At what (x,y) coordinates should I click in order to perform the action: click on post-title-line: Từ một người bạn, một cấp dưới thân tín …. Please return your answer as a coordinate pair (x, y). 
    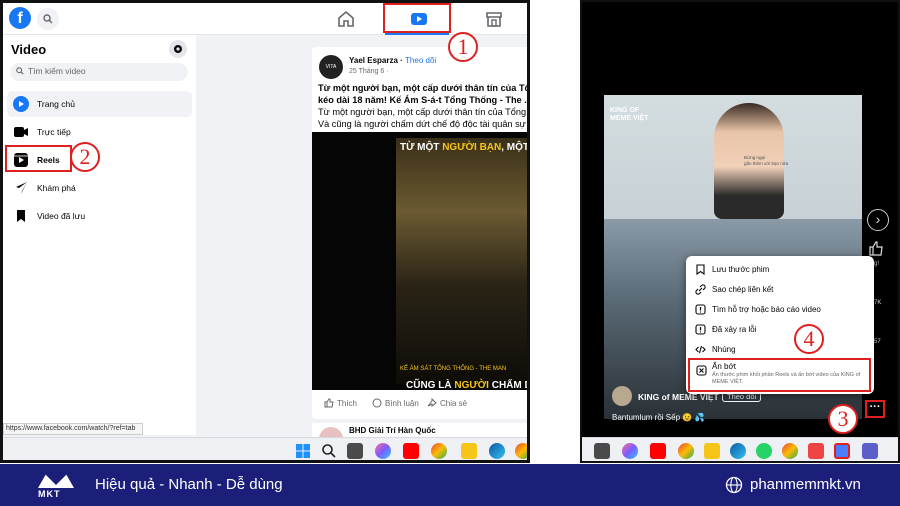
    Looking at the image, I should click on (424, 88).